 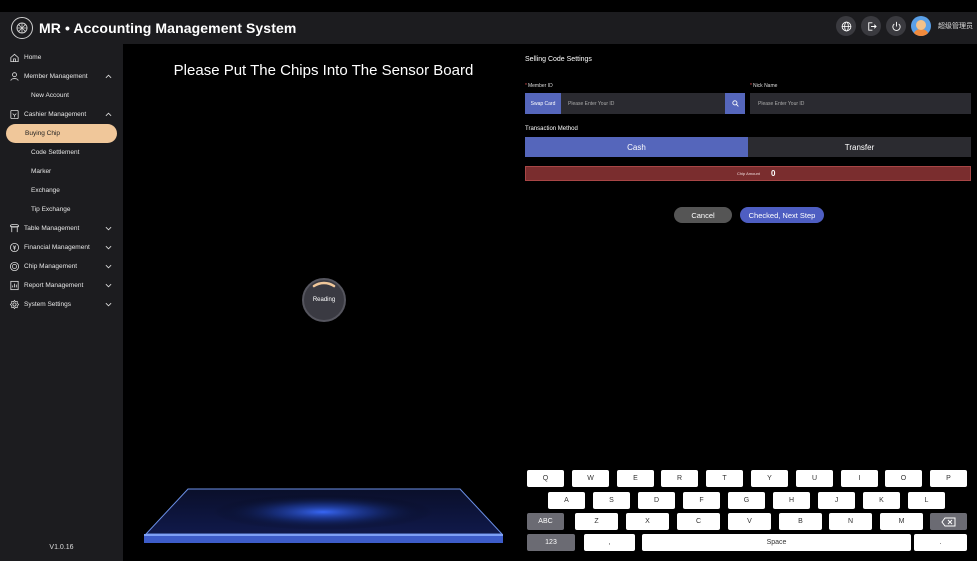 What do you see at coordinates (746, 500) in the screenshot?
I see `key-g: G` at bounding box center [746, 500].